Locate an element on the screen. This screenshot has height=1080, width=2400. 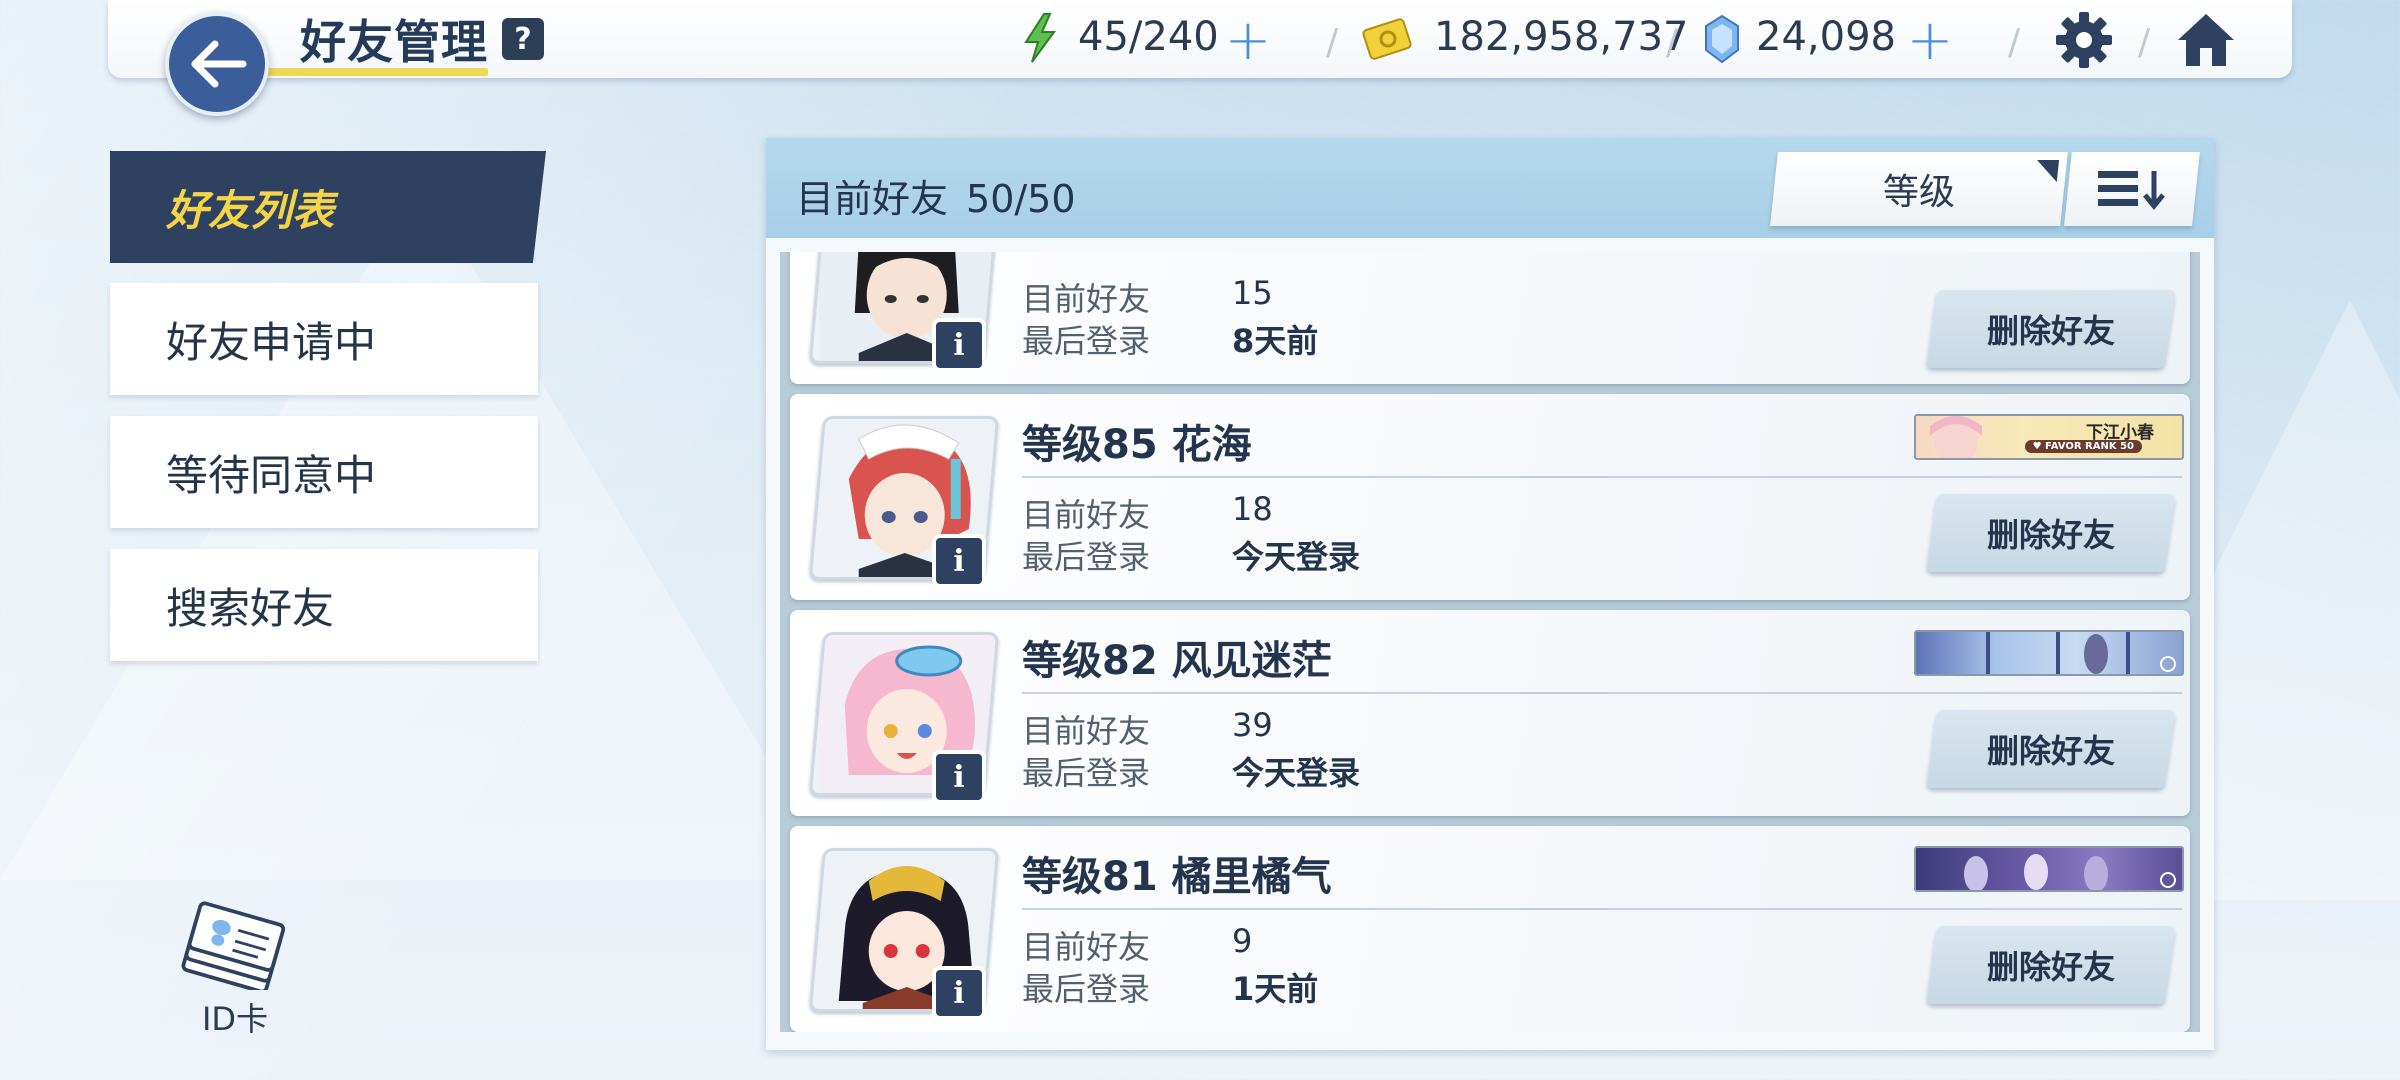
gear-icon is located at coordinates (2084, 40).